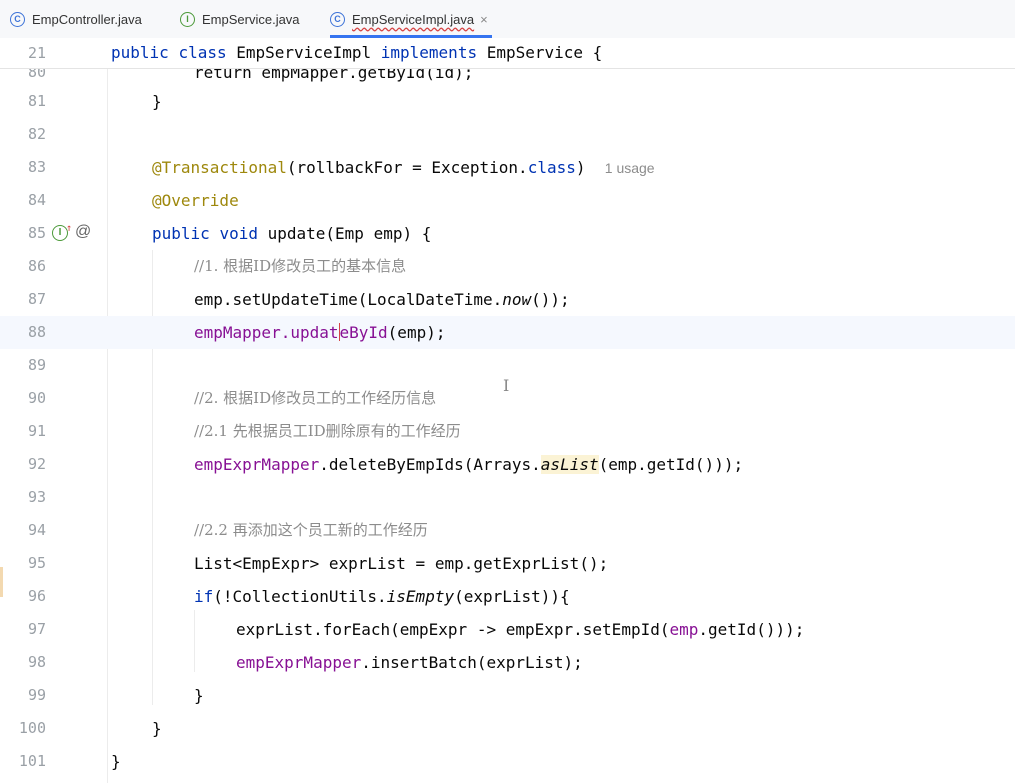 The height and width of the screenshot is (783, 1015). What do you see at coordinates (36, 53) in the screenshot?
I see `line-number: 21` at bounding box center [36, 53].